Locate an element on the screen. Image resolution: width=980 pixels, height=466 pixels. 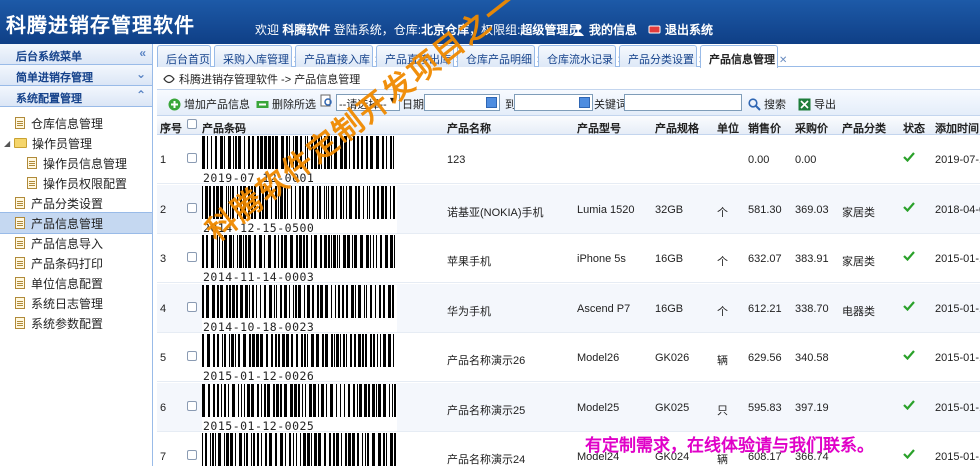
add-product-button: 增加产品信息 is located at coordinates (209, 104).